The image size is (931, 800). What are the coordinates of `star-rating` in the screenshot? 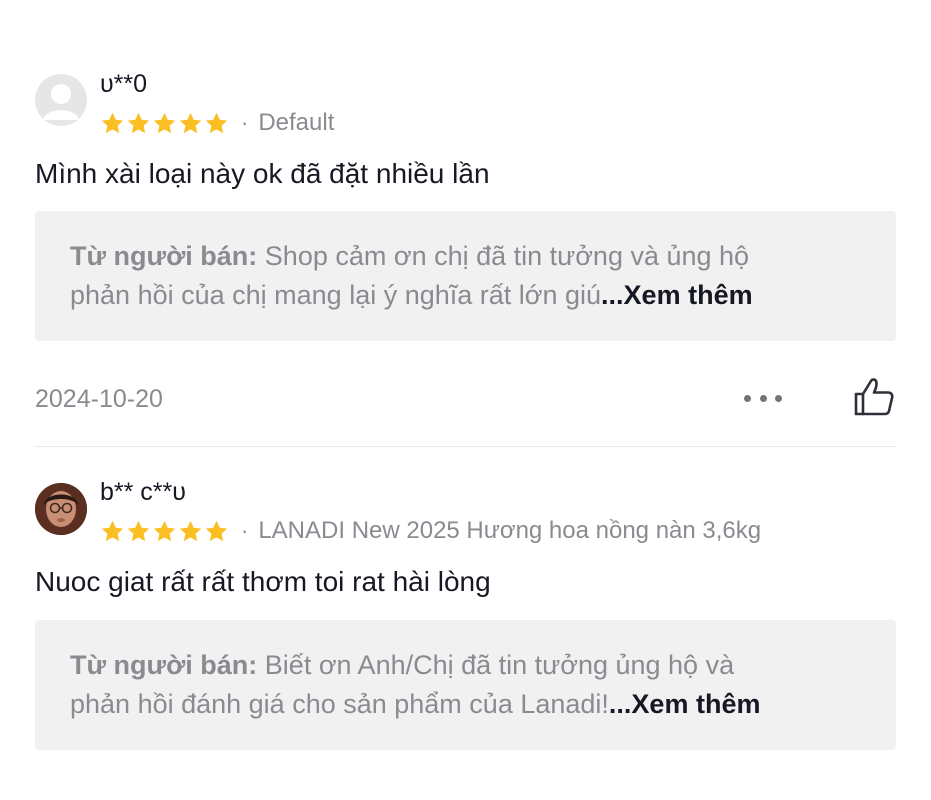 It's located at (164, 531).